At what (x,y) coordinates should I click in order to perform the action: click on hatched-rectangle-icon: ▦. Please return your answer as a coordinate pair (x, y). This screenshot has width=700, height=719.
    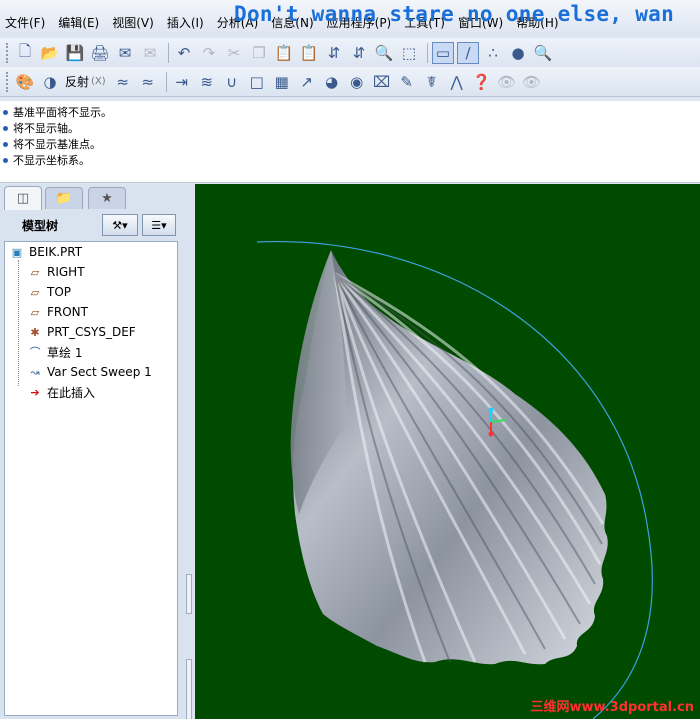
    Looking at the image, I should click on (282, 82).